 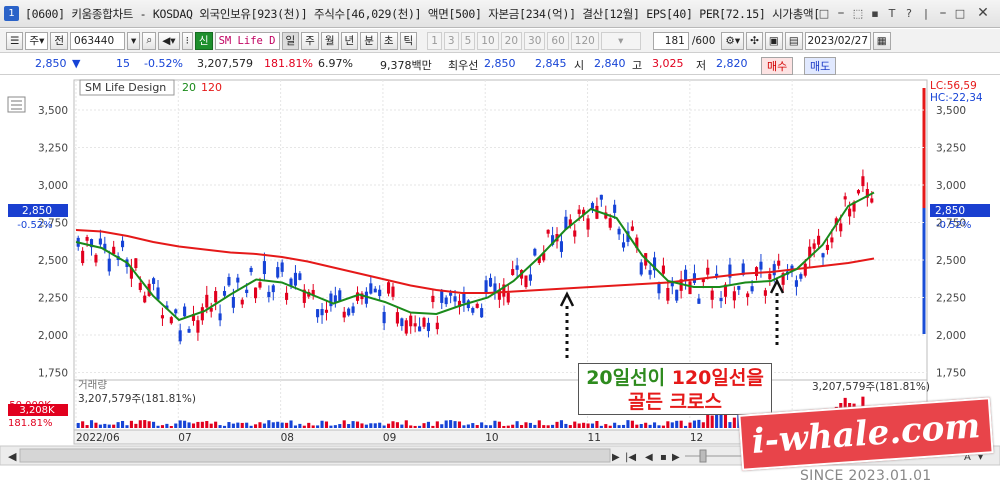 What do you see at coordinates (837, 40) in the screenshot?
I see `date-input: 2023/02/27` at bounding box center [837, 40].